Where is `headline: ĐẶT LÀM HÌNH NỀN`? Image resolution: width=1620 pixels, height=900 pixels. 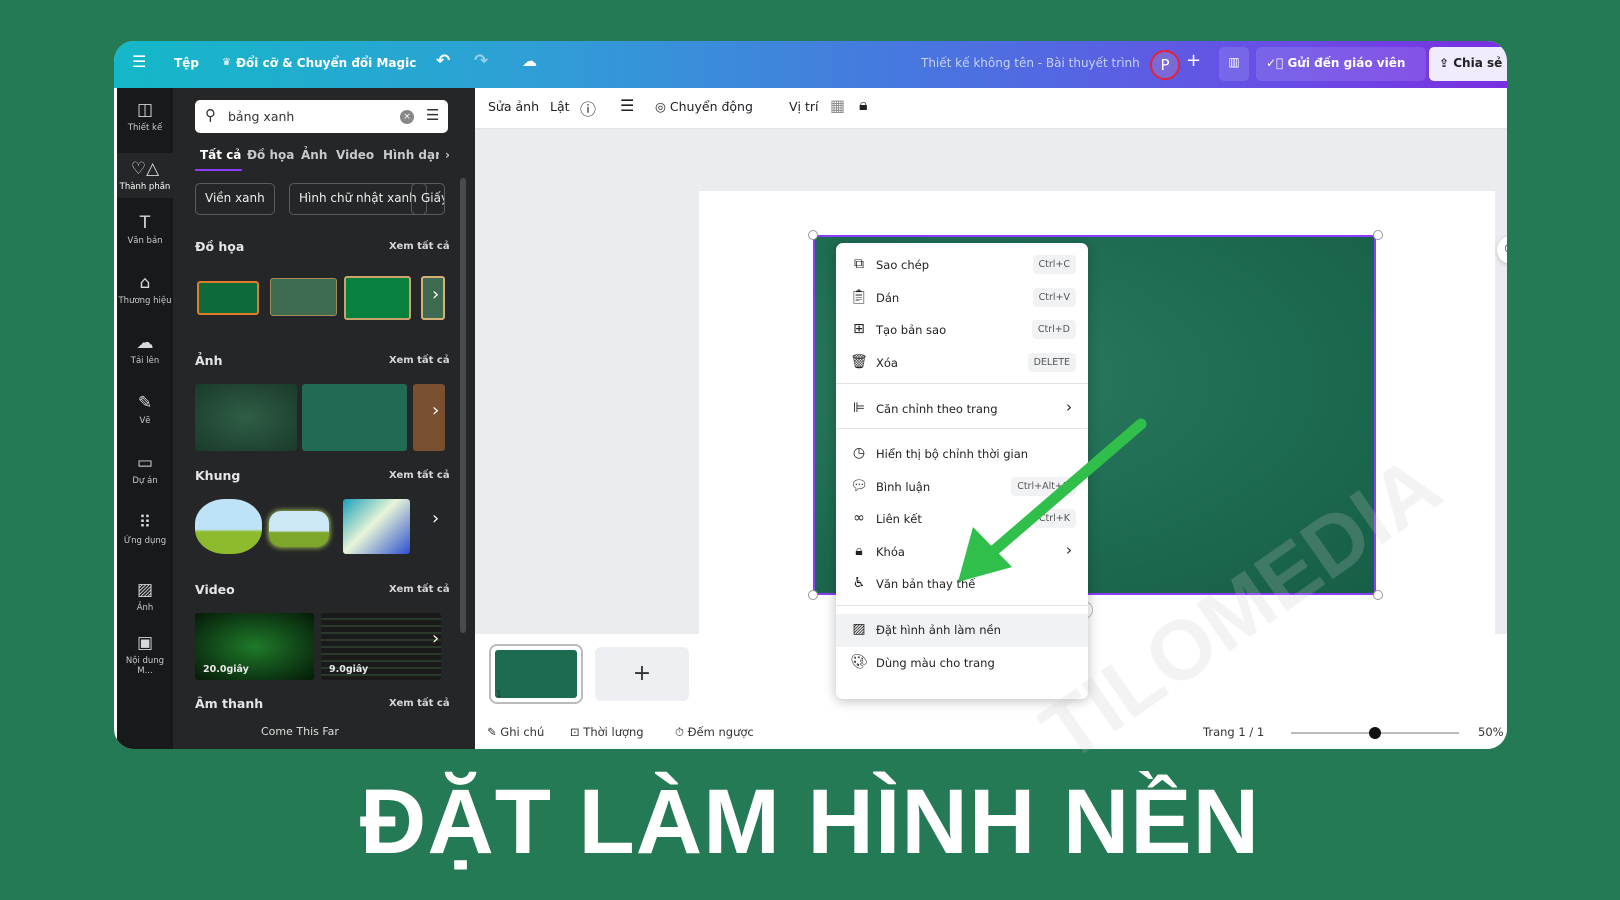
headline: ĐẶT LÀM HÌNH NỀN is located at coordinates (810, 822).